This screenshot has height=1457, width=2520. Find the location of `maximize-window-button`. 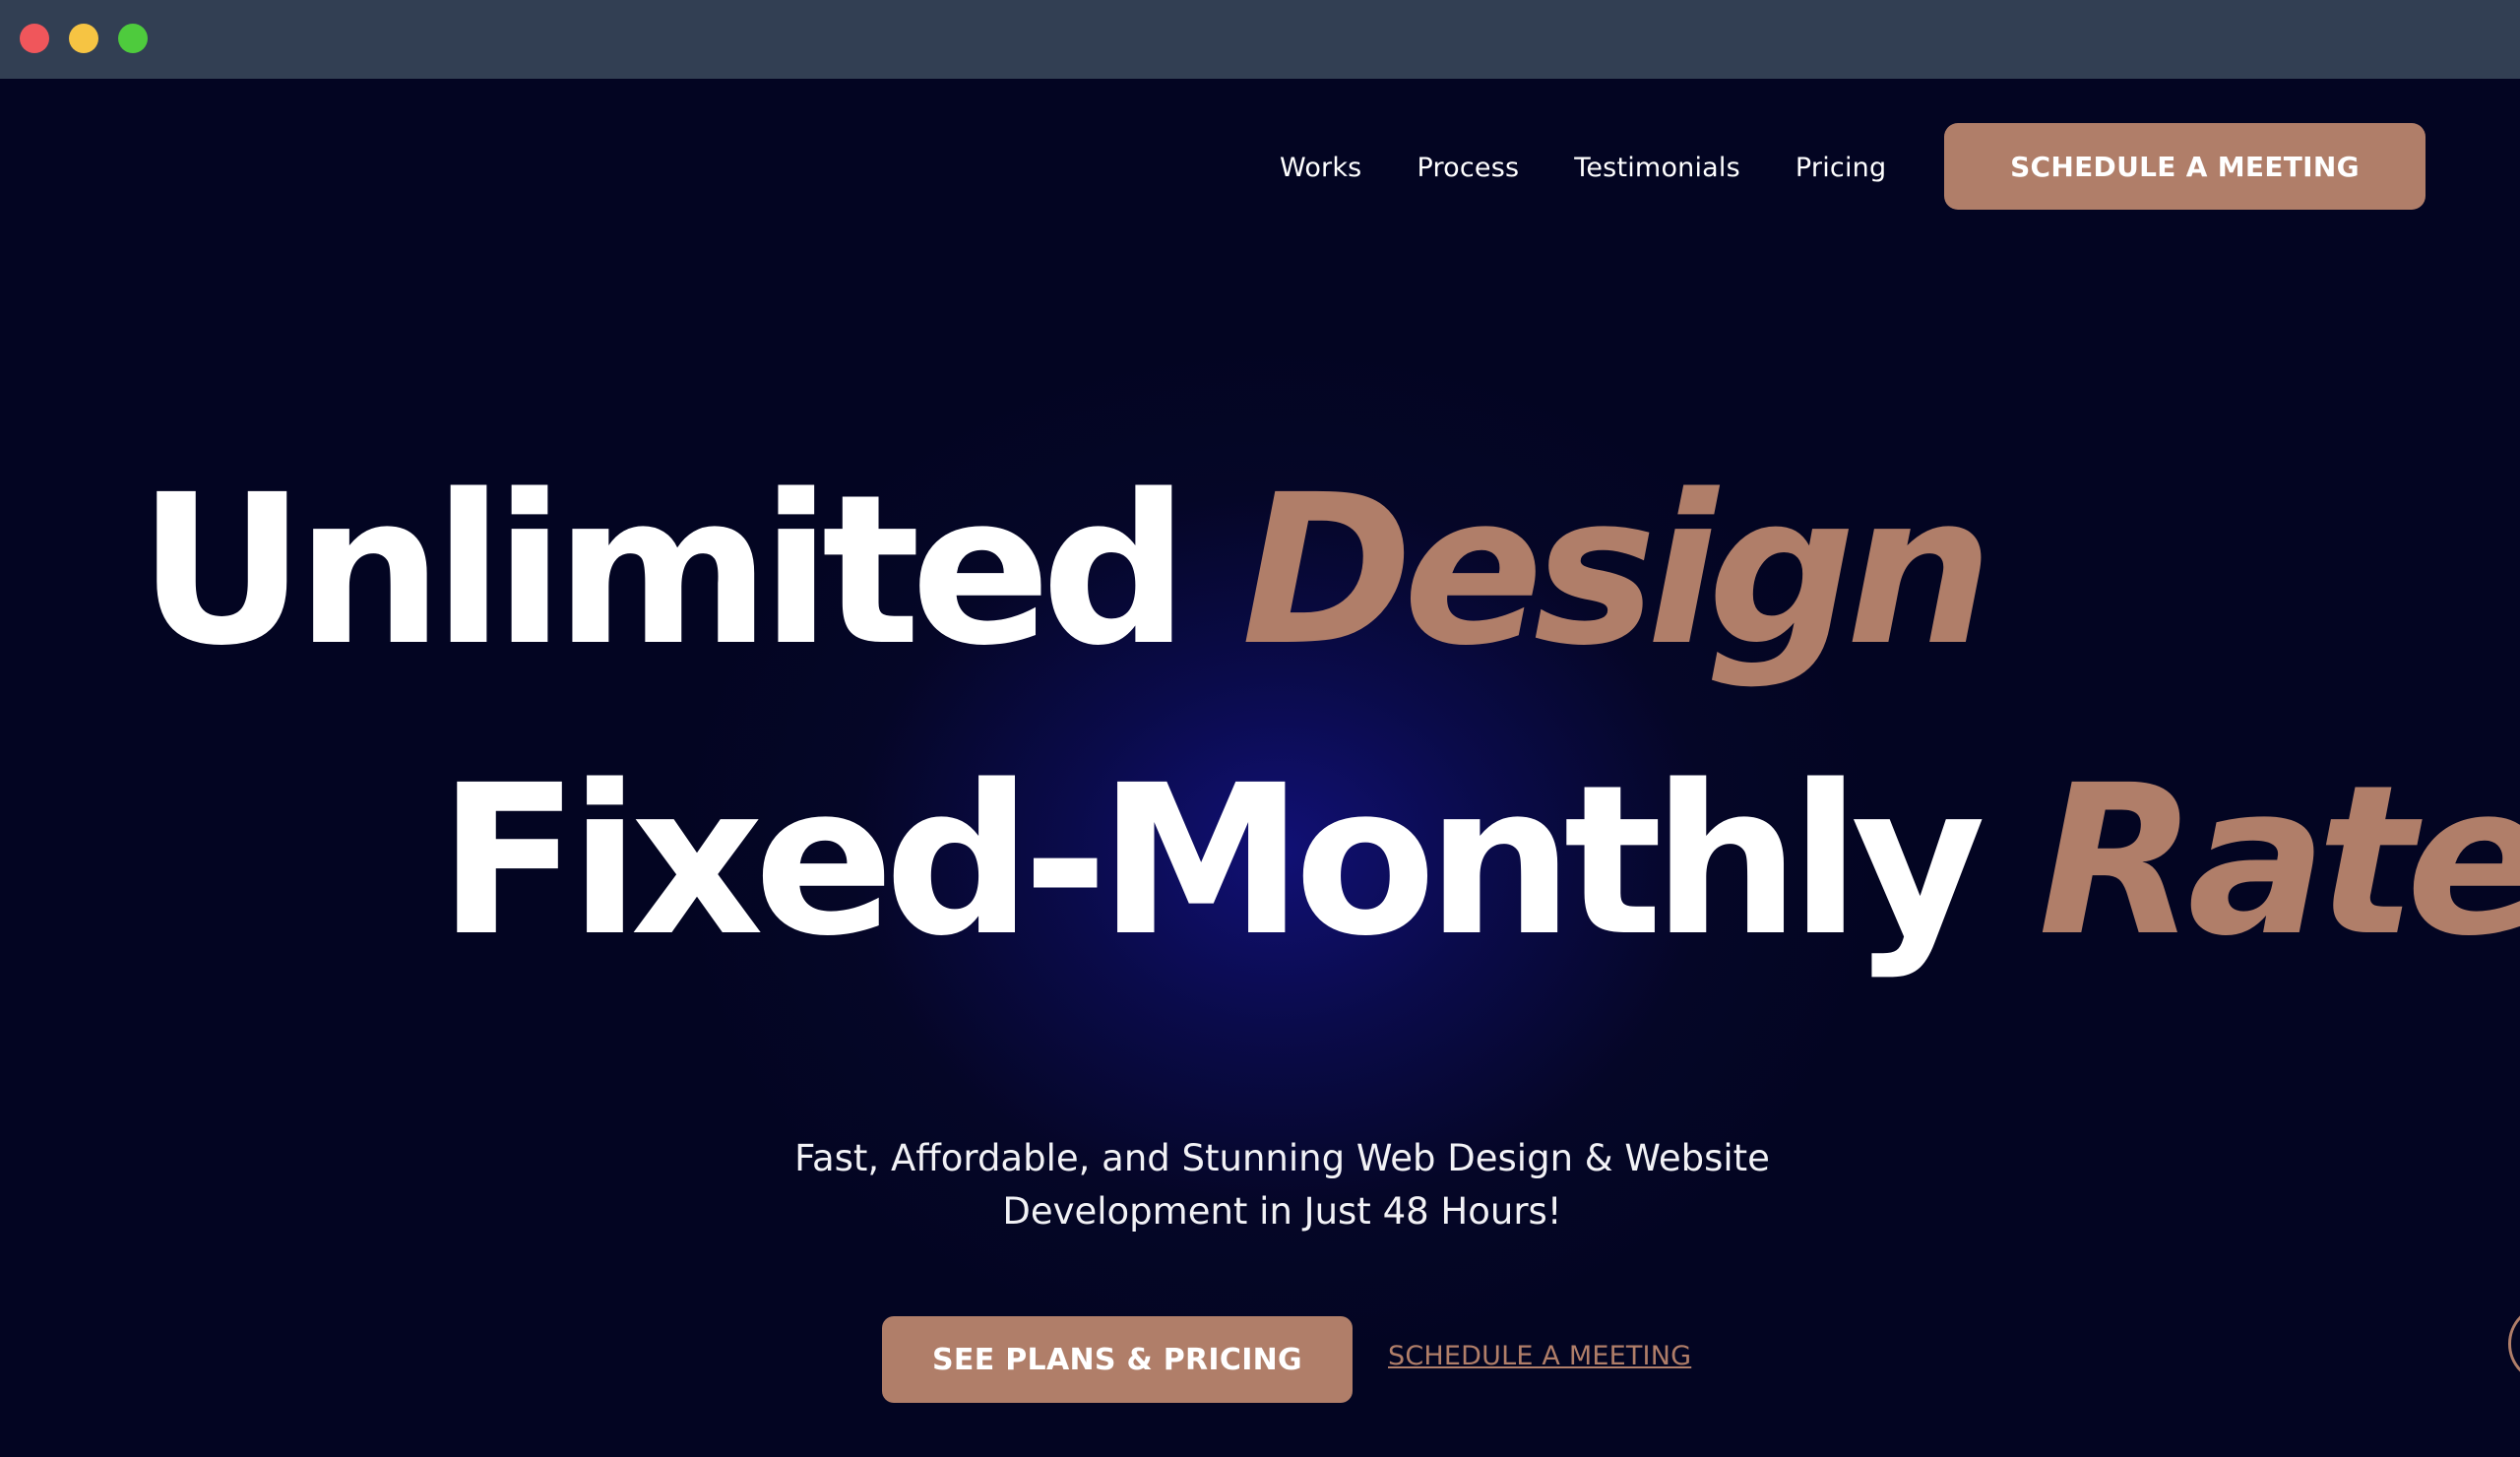

maximize-window-button is located at coordinates (133, 38).